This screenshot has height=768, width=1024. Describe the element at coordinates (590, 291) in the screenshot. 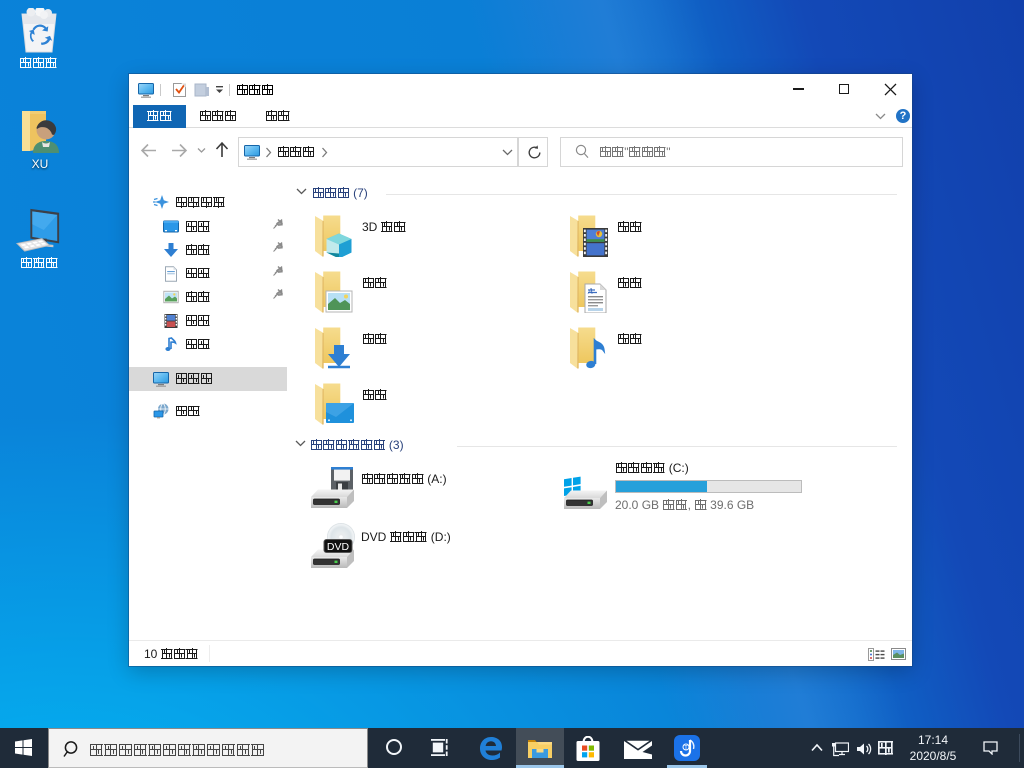

I see `svg-text: A` at that location.